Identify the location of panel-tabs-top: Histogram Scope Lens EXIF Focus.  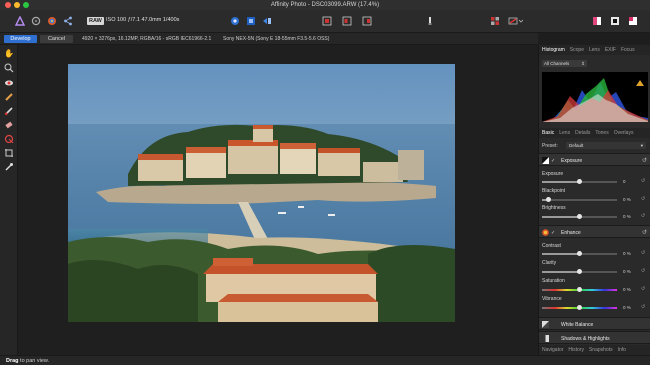
(594, 50).